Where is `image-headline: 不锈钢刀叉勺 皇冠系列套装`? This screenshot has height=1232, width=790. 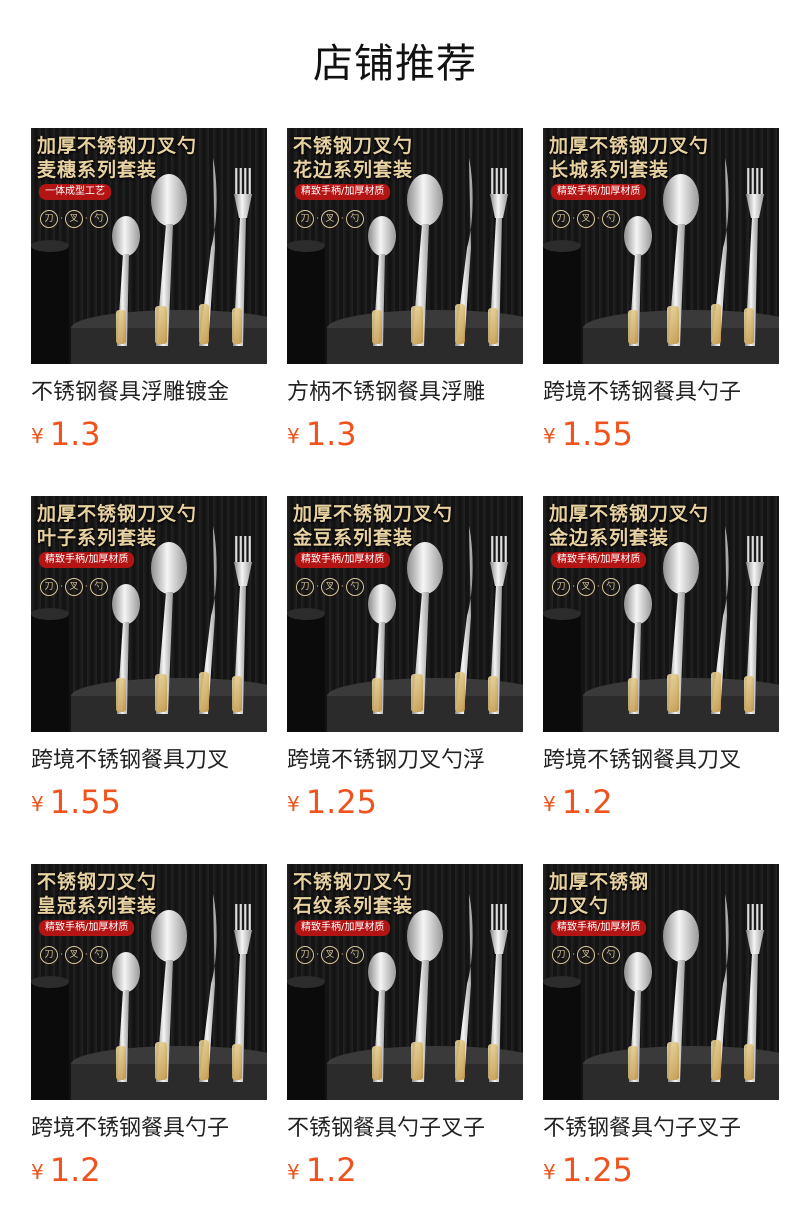
image-headline: 不锈钢刀叉勺 皇冠系列套装 is located at coordinates (97, 894).